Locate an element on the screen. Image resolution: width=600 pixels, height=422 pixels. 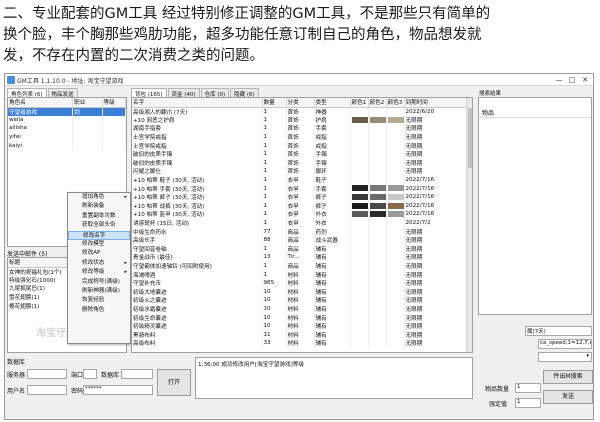
tab-hidden: 隐藏 (6) is located at coordinates (244, 93).